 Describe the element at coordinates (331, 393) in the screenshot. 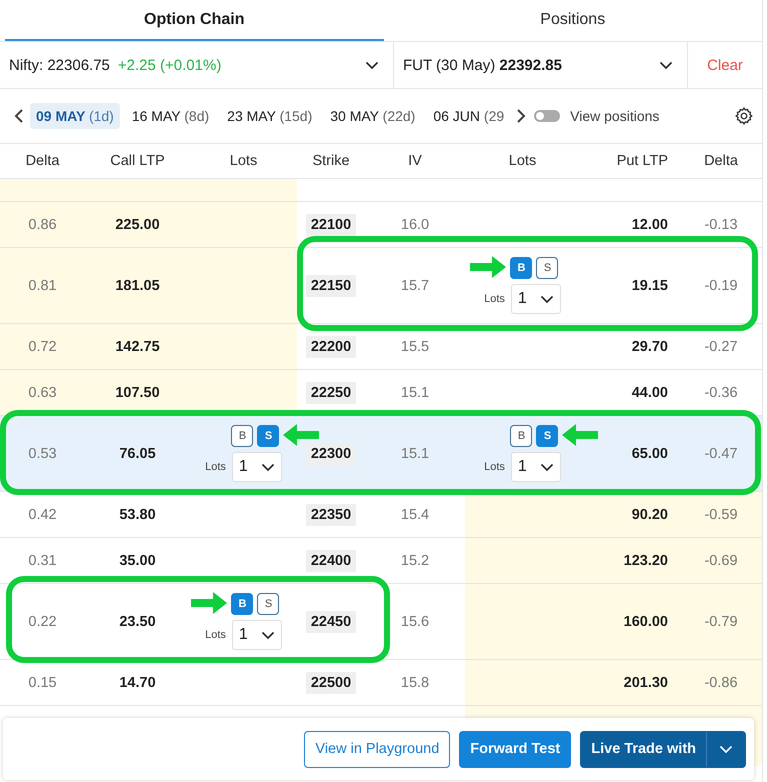

I see `strike-price: 22250` at that location.